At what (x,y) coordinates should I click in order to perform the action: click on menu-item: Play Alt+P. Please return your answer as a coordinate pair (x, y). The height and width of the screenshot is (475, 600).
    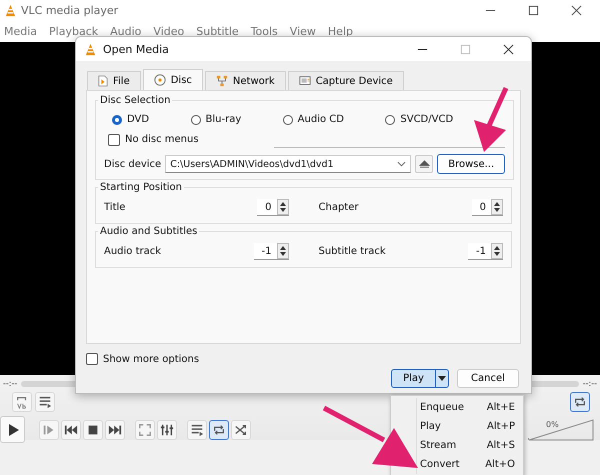
    Looking at the image, I should click on (469, 426).